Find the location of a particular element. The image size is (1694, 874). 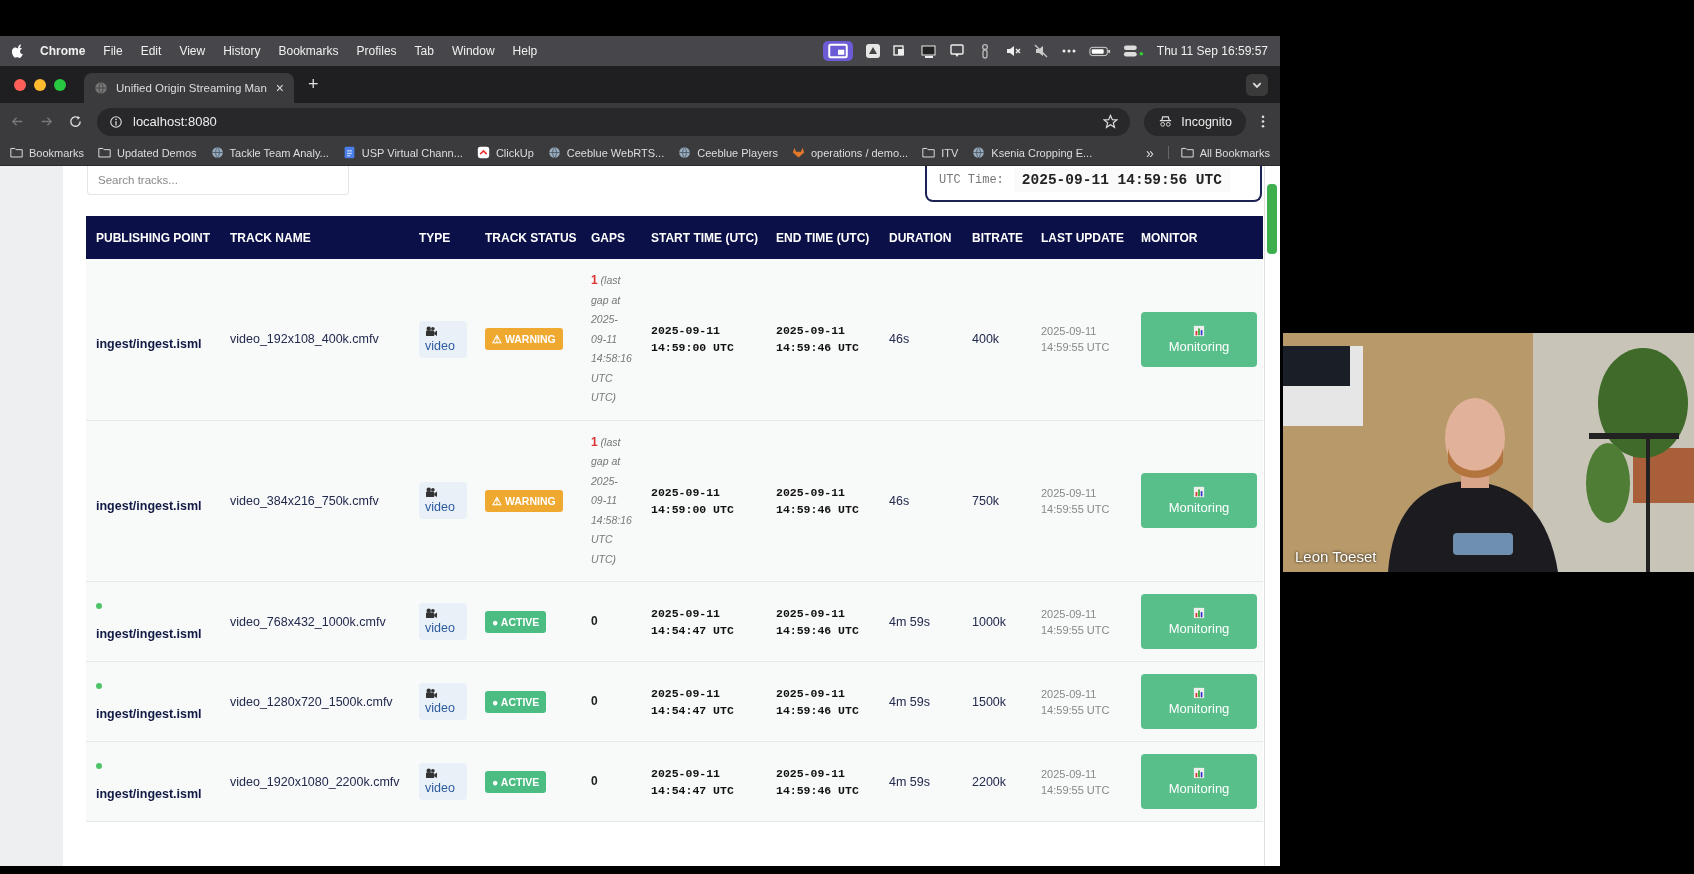

apple-icon is located at coordinates (18, 51).